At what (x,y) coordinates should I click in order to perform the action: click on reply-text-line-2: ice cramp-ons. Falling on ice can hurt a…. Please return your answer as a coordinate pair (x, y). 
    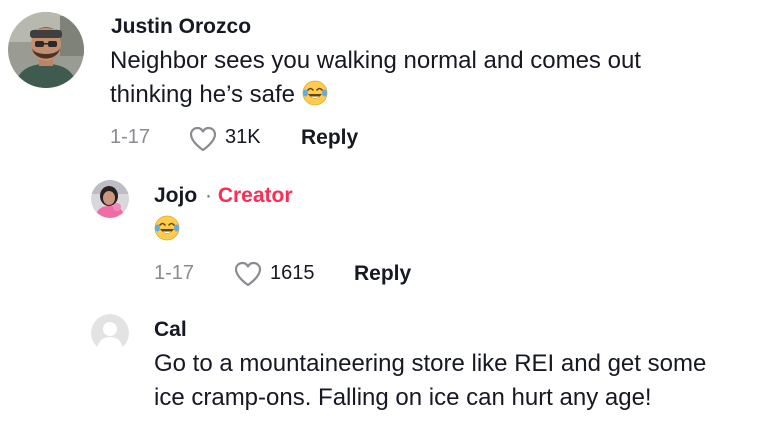
    Looking at the image, I should click on (403, 397).